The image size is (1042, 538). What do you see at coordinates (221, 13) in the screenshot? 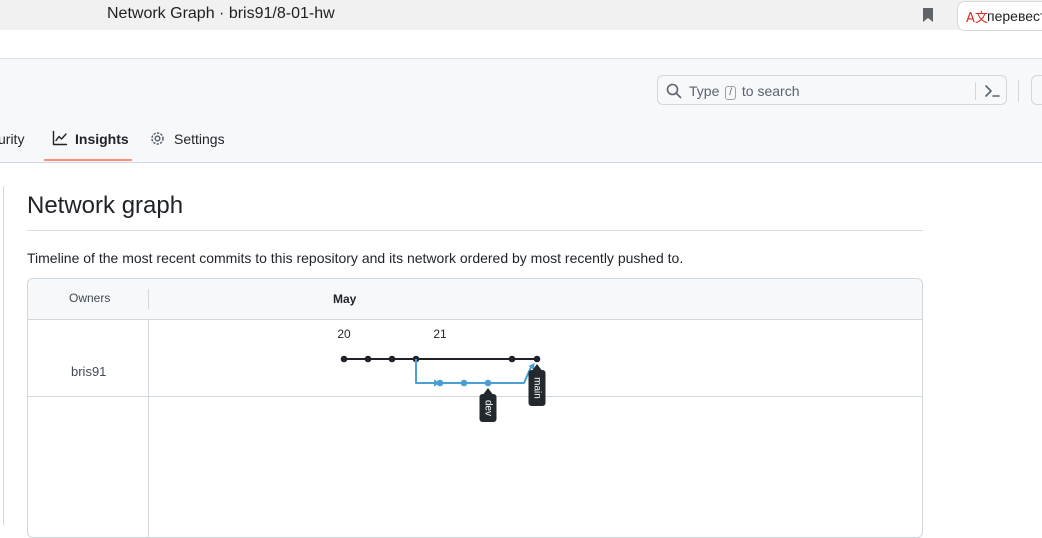
I see `page-tab-title: Network Graph · bris91/8-01-hw` at bounding box center [221, 13].